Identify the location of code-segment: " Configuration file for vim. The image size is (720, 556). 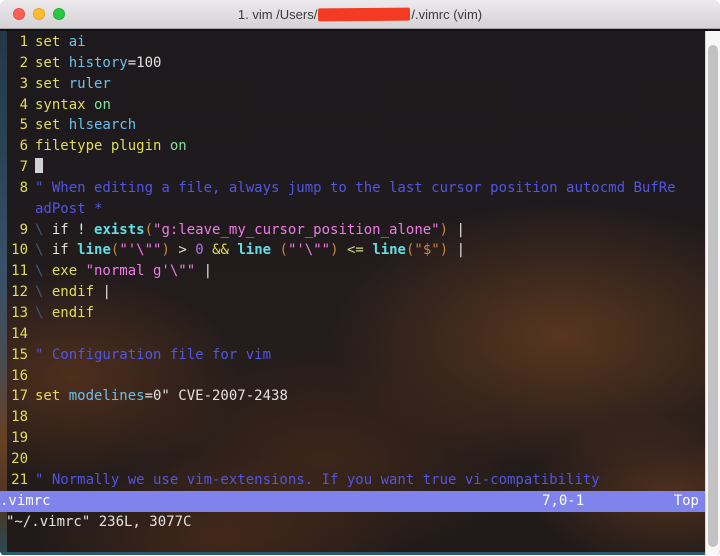
(153, 354).